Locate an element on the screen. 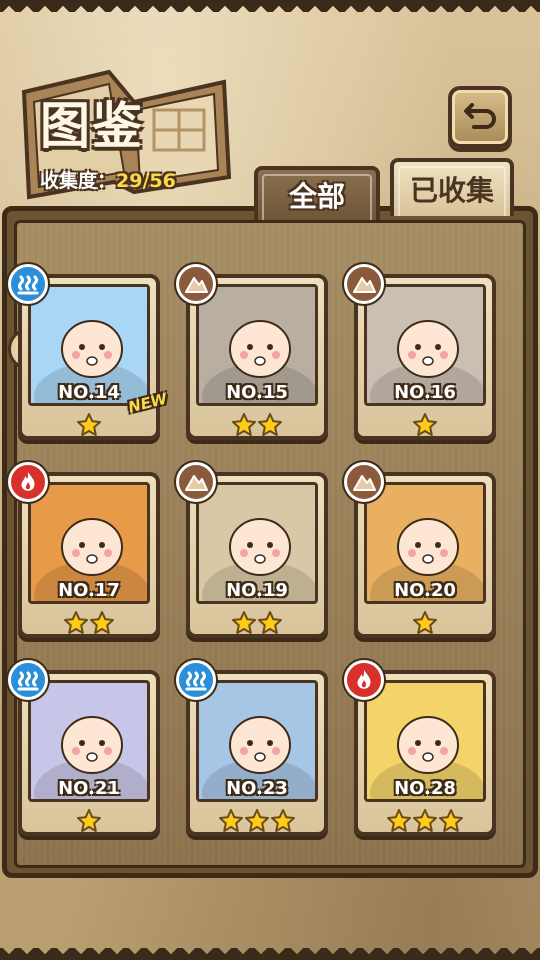 The width and height of the screenshot is (540, 960). tab-collected-border is located at coordinates (452, 191).